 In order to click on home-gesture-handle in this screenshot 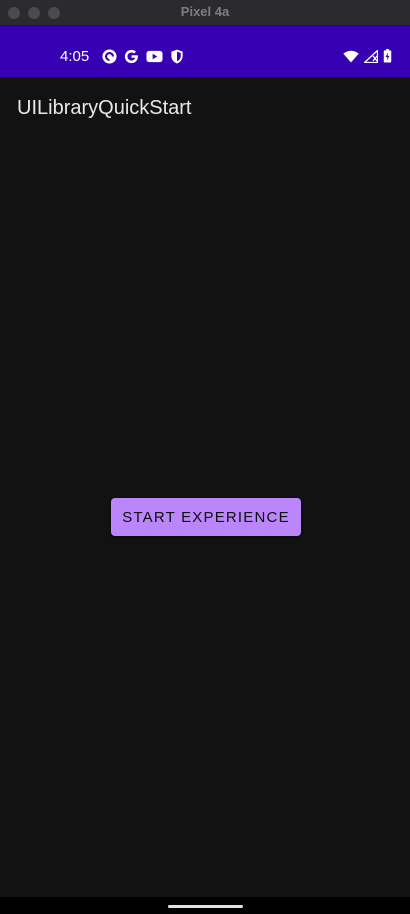, I will do `click(205, 906)`.